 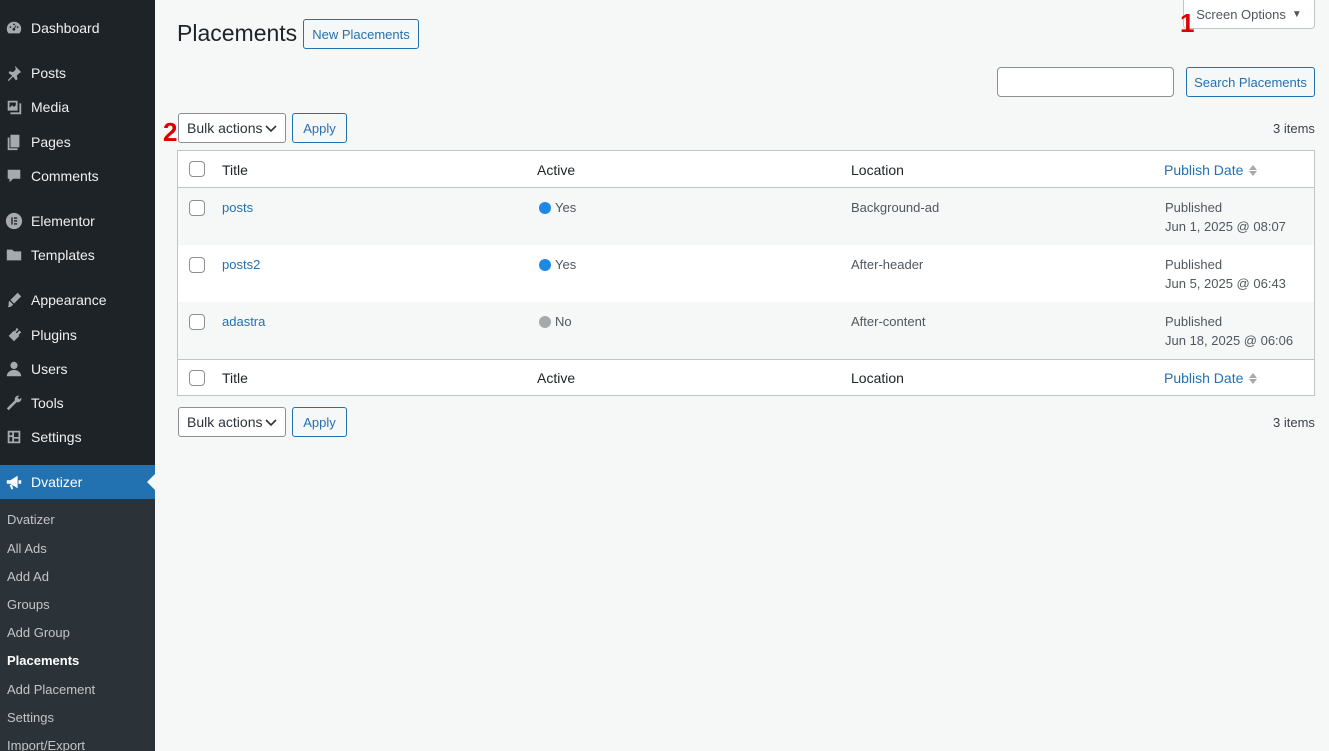 What do you see at coordinates (1204, 170) in the screenshot?
I see `publish-date-label: Publish Date` at bounding box center [1204, 170].